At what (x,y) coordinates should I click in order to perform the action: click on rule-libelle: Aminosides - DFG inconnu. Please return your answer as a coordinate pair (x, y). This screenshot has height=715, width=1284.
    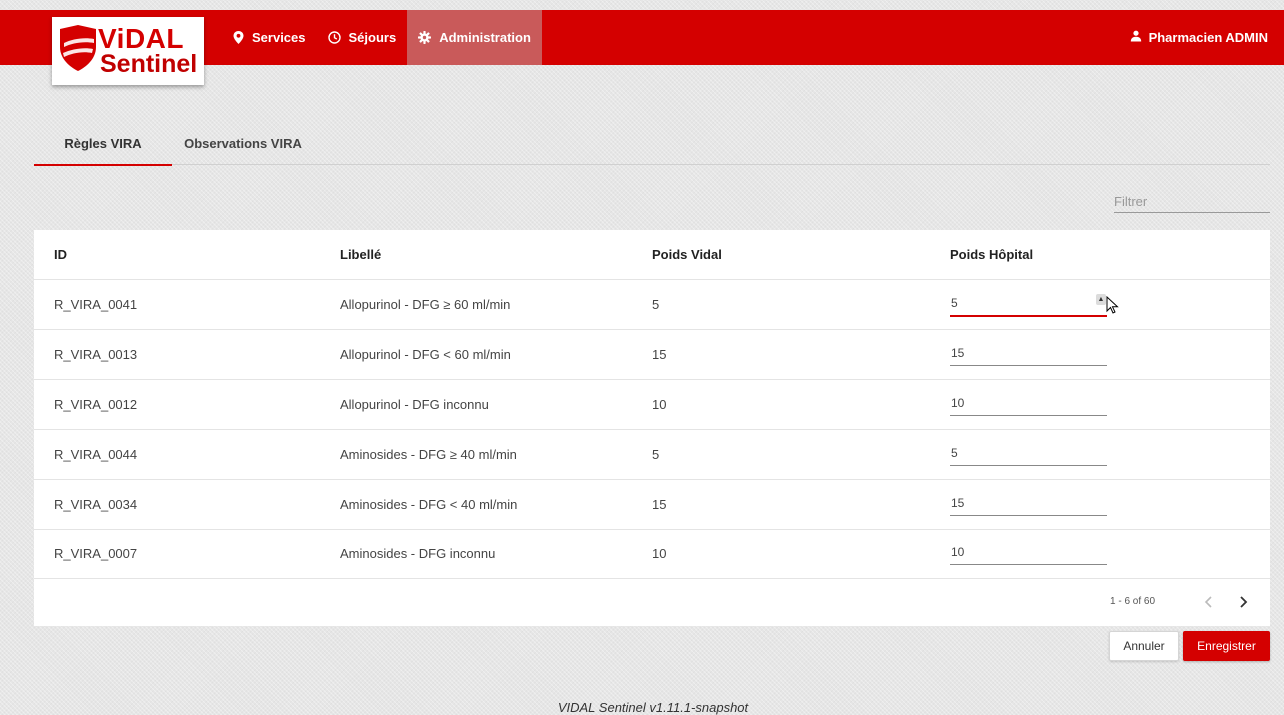
    Looking at the image, I should click on (418, 553).